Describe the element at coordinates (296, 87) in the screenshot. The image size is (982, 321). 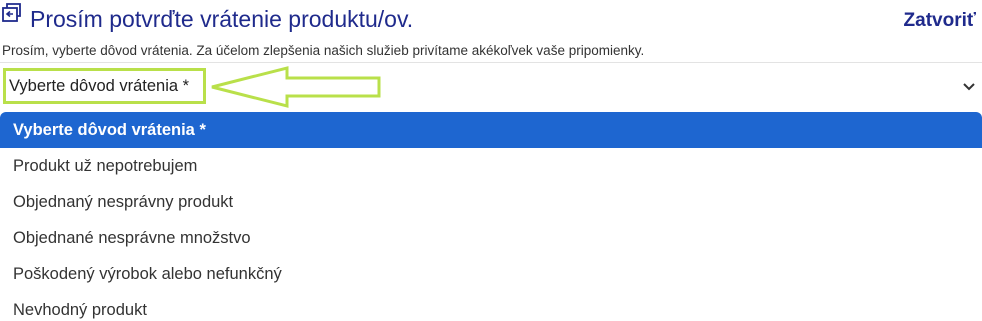
I see `annotation-arrow-icon` at that location.